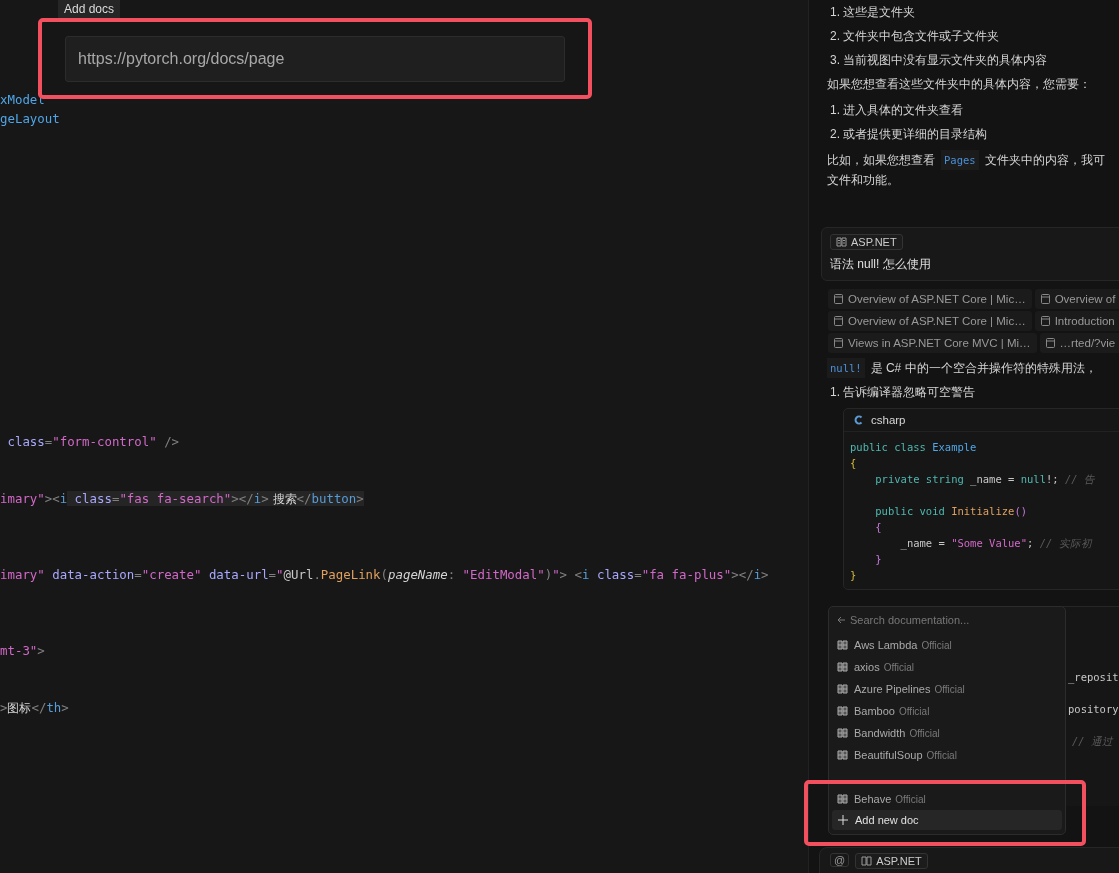 Image resolution: width=1119 pixels, height=873 pixels. What do you see at coordinates (960, 160) in the screenshot?
I see `inline-code: Pages` at bounding box center [960, 160].